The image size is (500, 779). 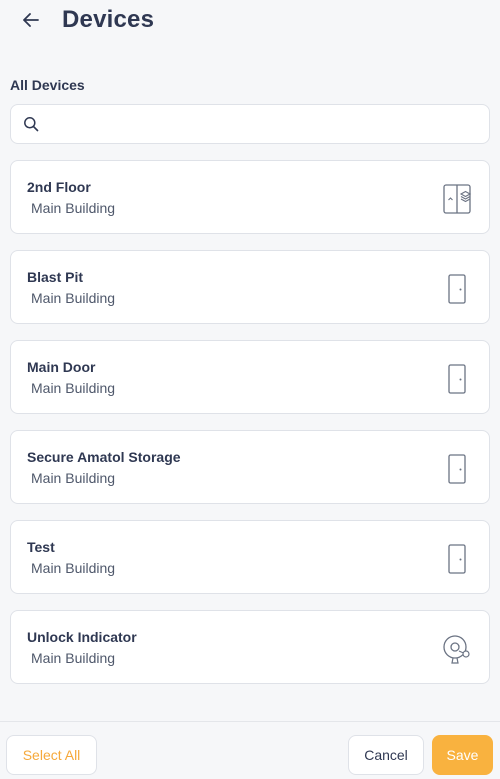 What do you see at coordinates (55, 277) in the screenshot?
I see `device-name: Blast Pit` at bounding box center [55, 277].